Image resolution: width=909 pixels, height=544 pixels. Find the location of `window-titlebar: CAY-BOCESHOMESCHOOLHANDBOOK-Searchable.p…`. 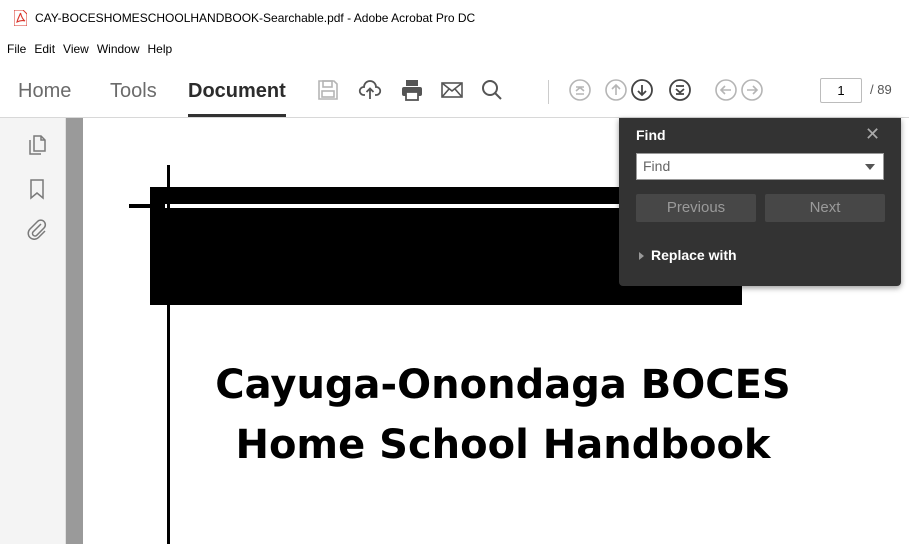

window-titlebar: CAY-BOCESHOMESCHOOLHANDBOOK-Searchable.p… is located at coordinates (454, 18).